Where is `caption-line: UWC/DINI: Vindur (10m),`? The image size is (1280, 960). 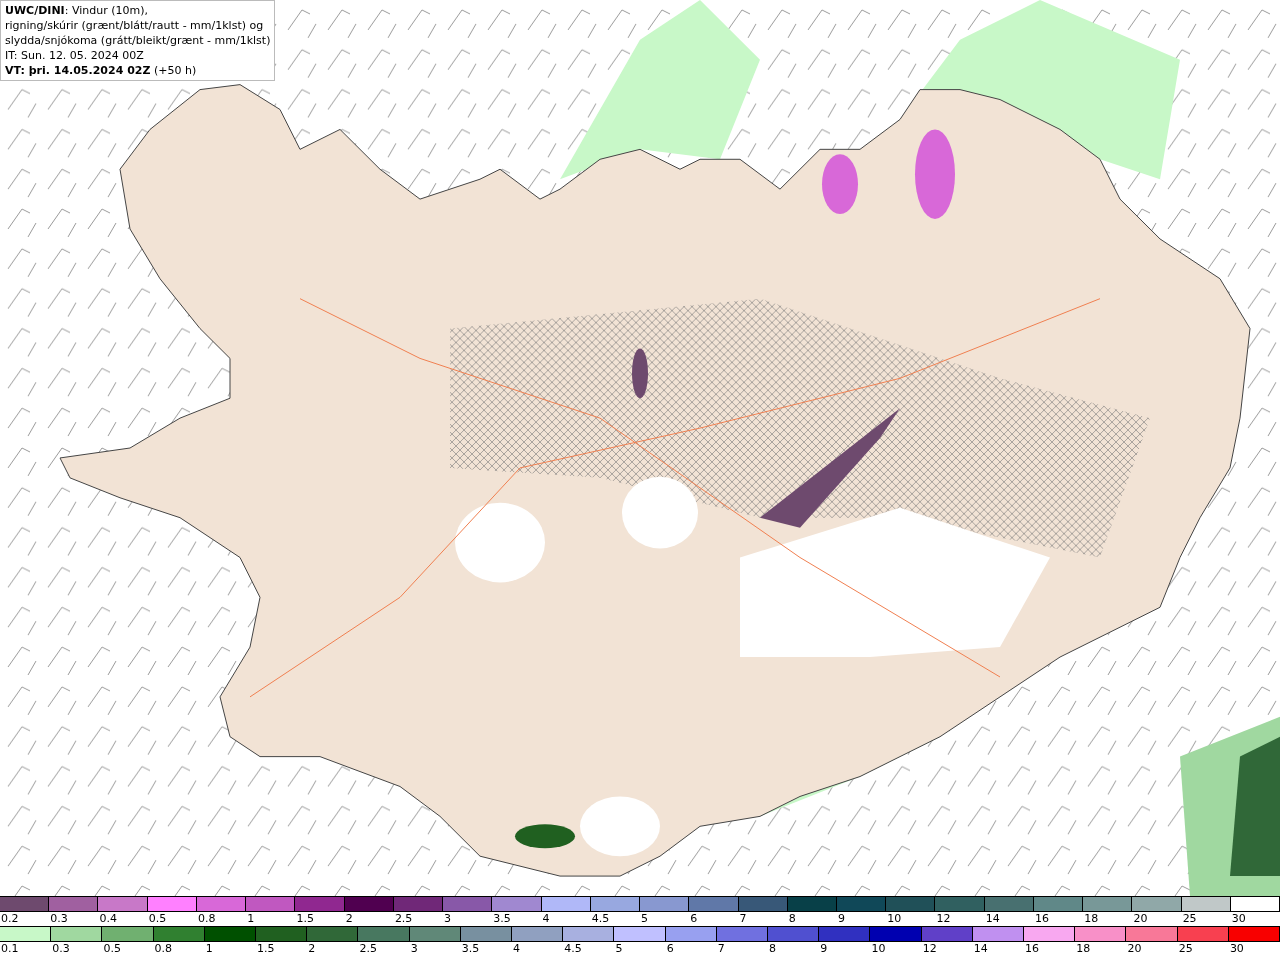 caption-line: UWC/DINI: Vindur (10m), is located at coordinates (77, 10).